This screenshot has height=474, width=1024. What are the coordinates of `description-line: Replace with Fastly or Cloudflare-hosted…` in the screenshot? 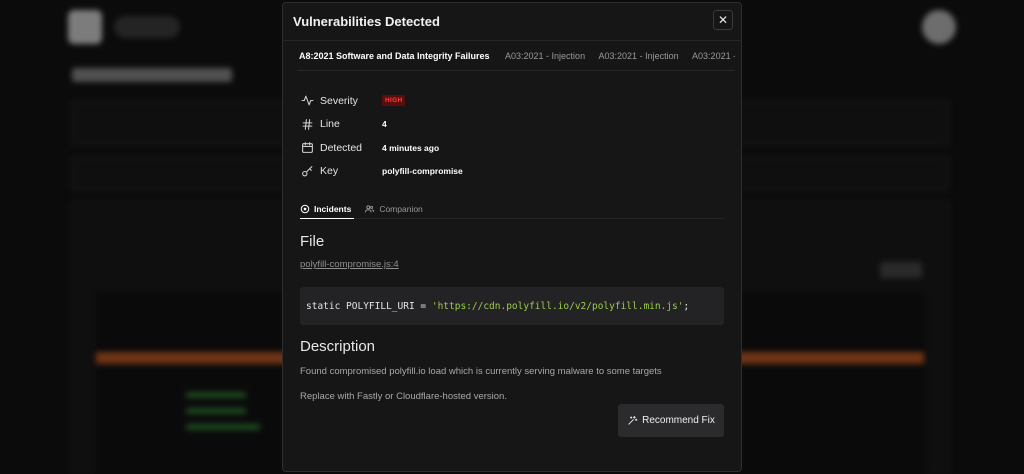 It's located at (403, 396).